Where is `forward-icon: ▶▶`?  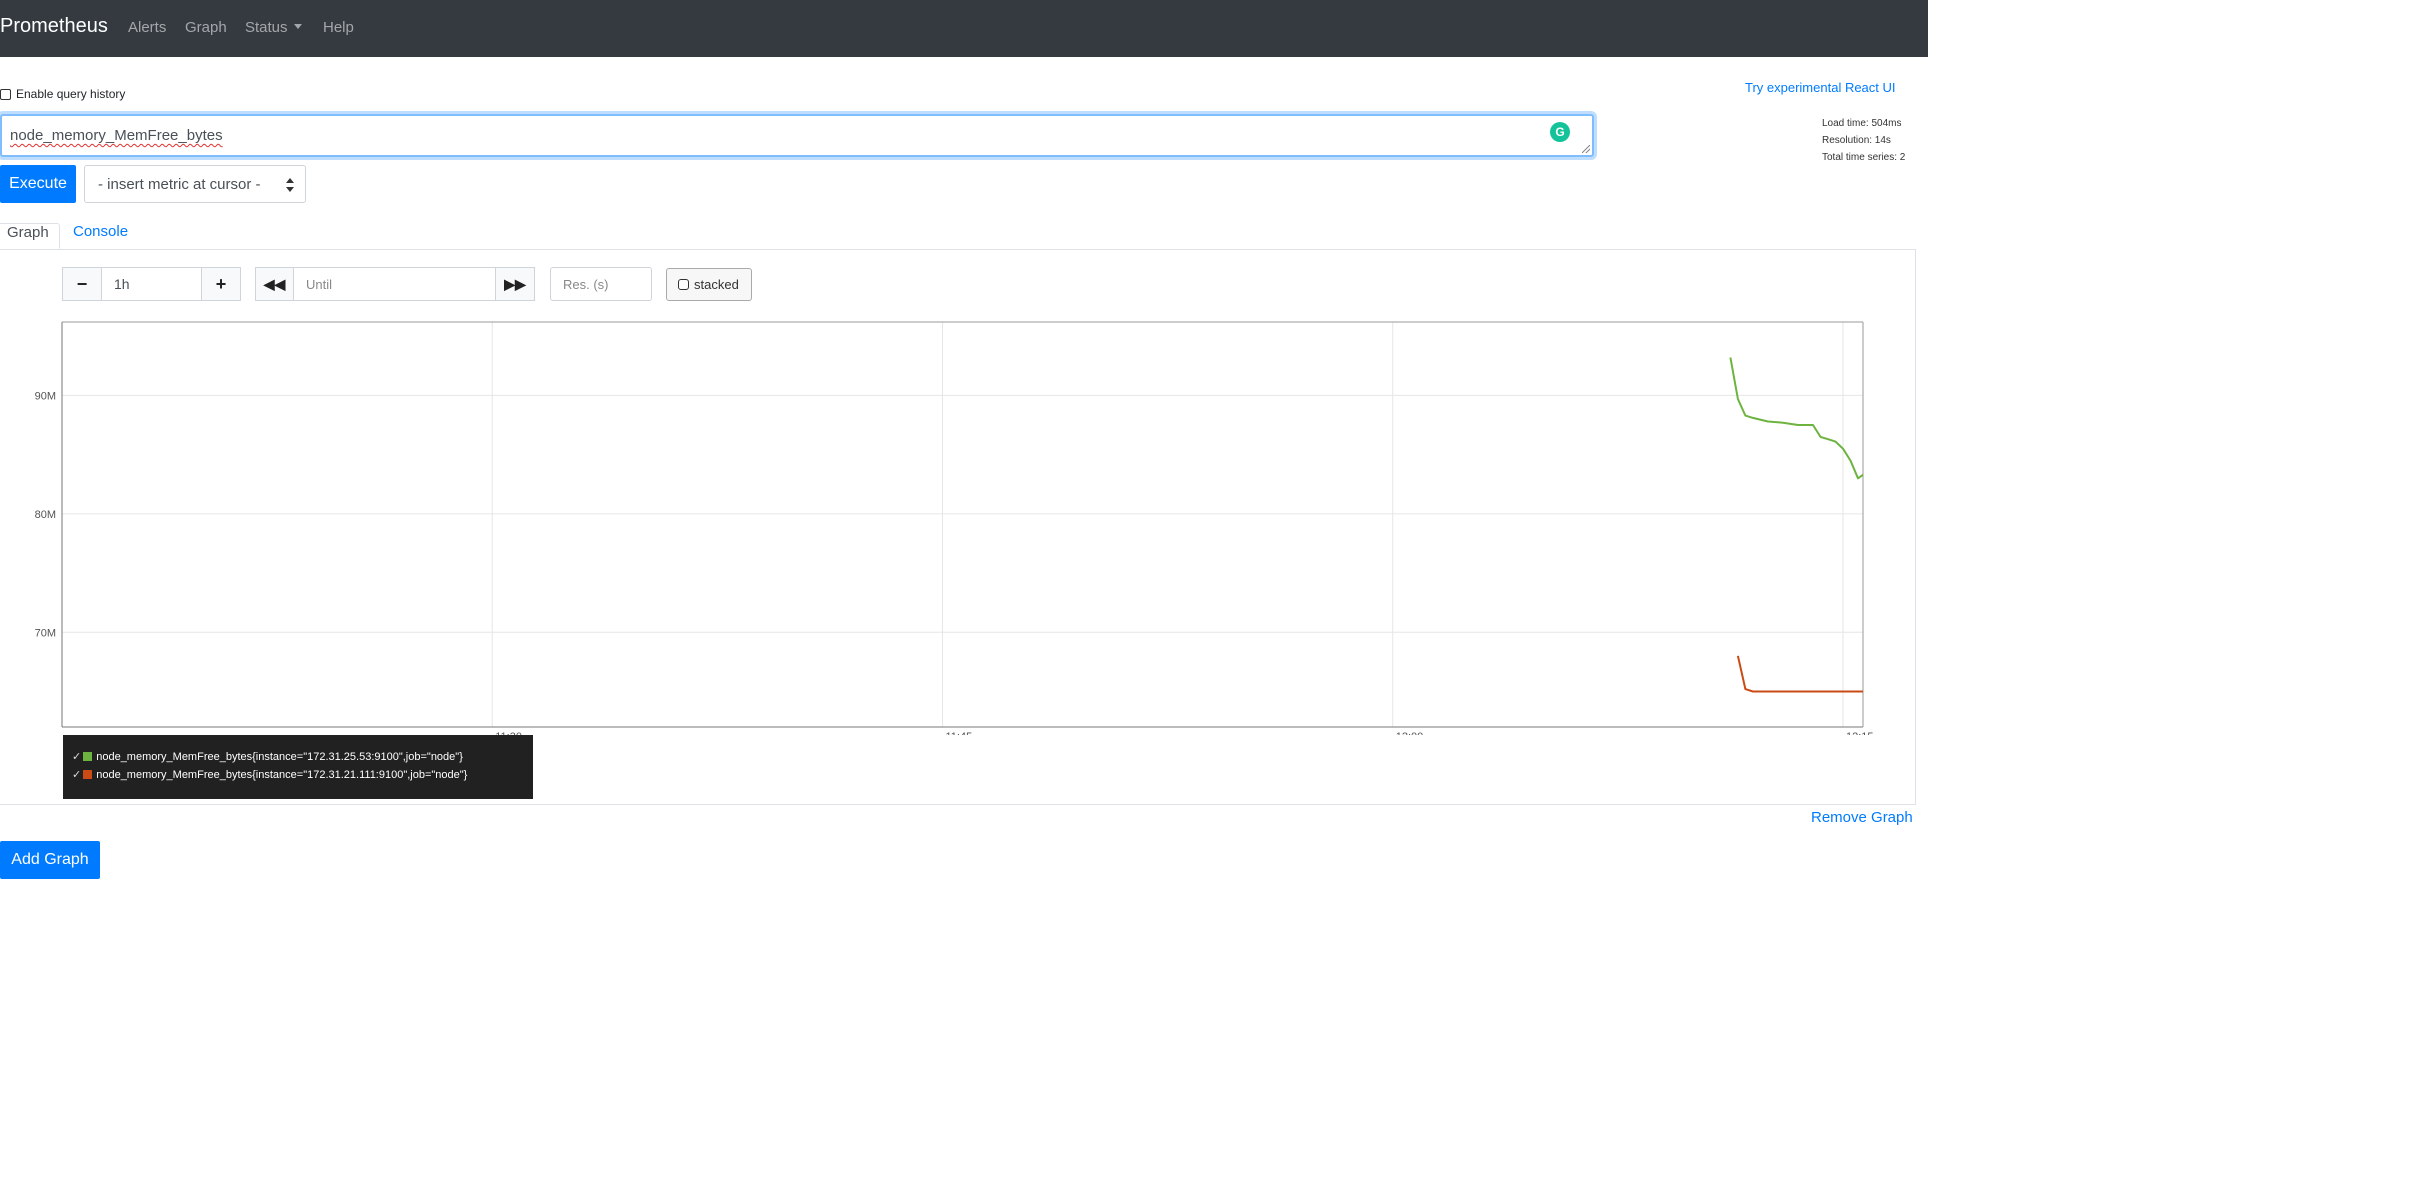 forward-icon: ▶▶ is located at coordinates (515, 284).